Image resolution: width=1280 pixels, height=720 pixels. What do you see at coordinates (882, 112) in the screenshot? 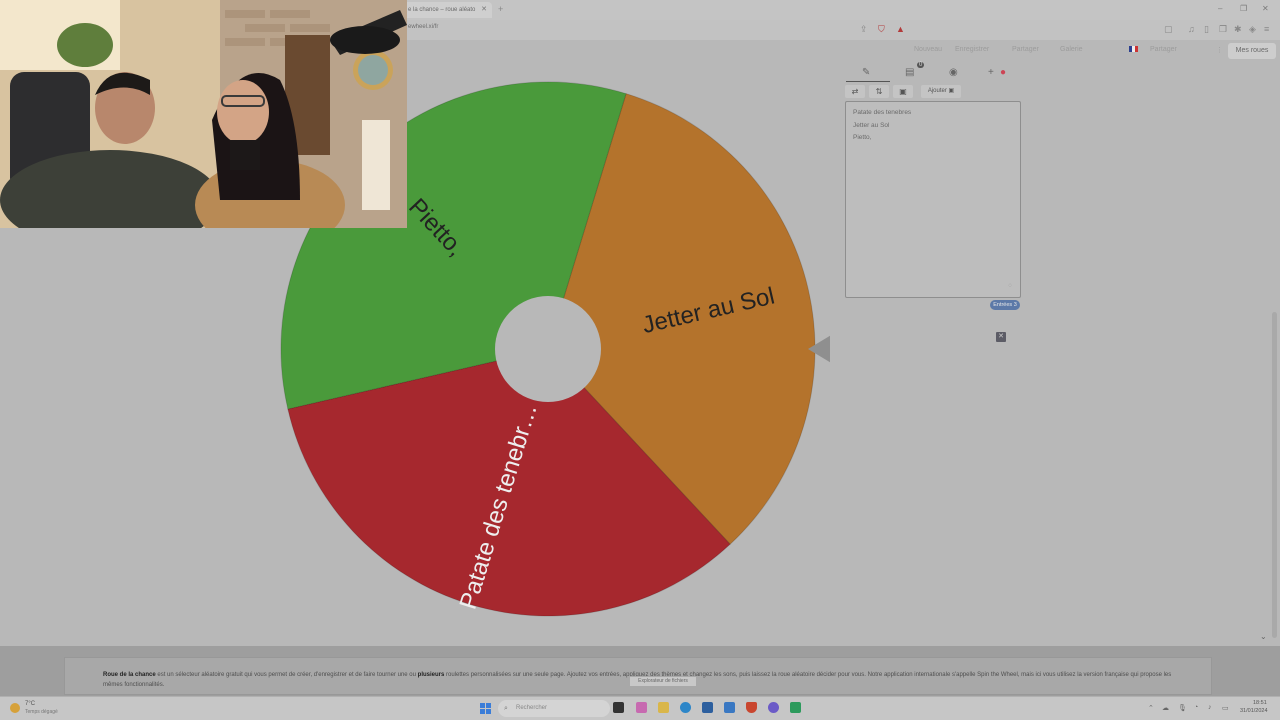
I see `entry-item: Patate des tenebres` at bounding box center [882, 112].